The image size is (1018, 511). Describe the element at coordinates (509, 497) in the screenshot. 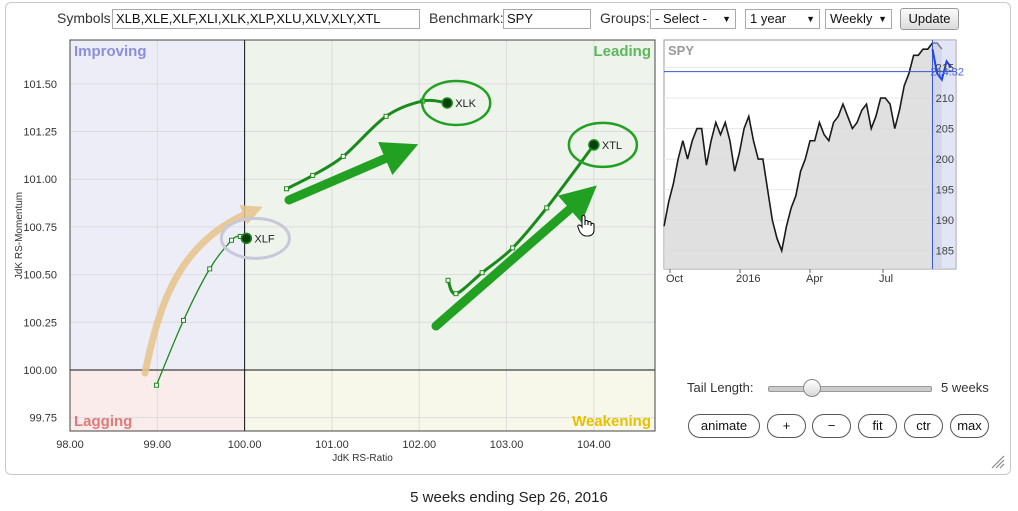

I see `caption: 5 weeks ending Sep 26, 2016` at that location.